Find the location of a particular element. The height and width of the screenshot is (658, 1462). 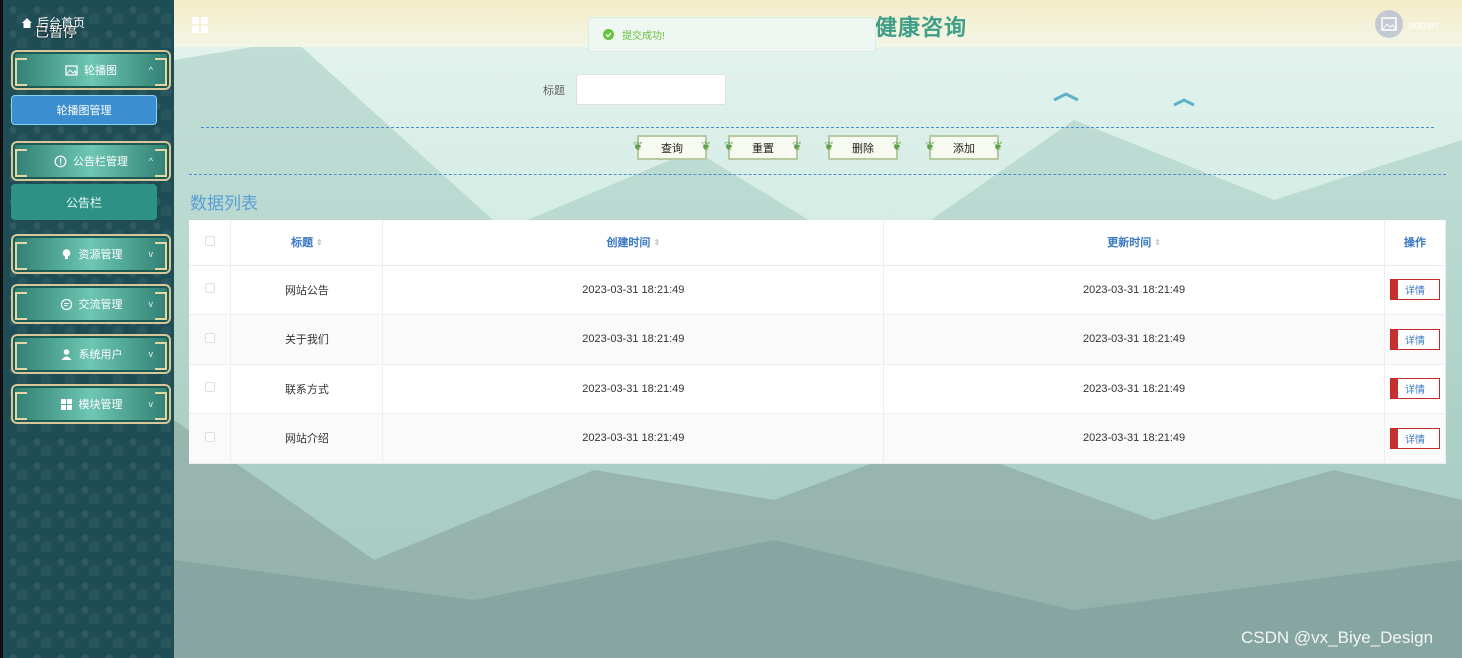

reset-button: 重置 is located at coordinates (763, 147).